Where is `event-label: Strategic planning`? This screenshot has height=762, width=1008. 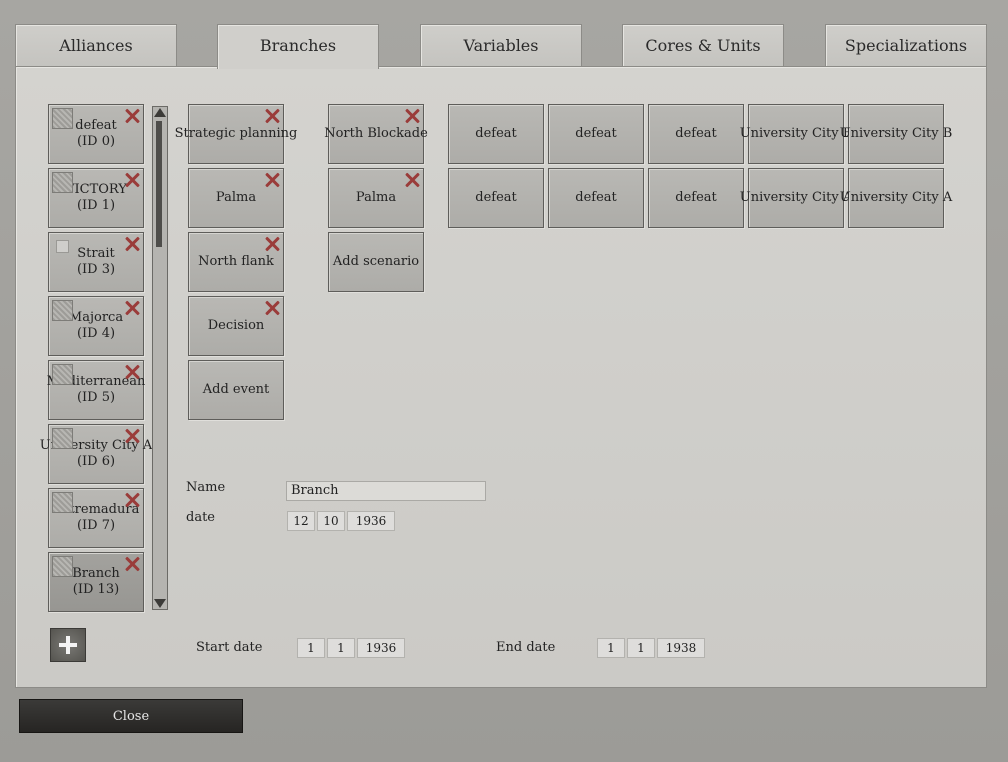 event-label: Strategic planning is located at coordinates (236, 133).